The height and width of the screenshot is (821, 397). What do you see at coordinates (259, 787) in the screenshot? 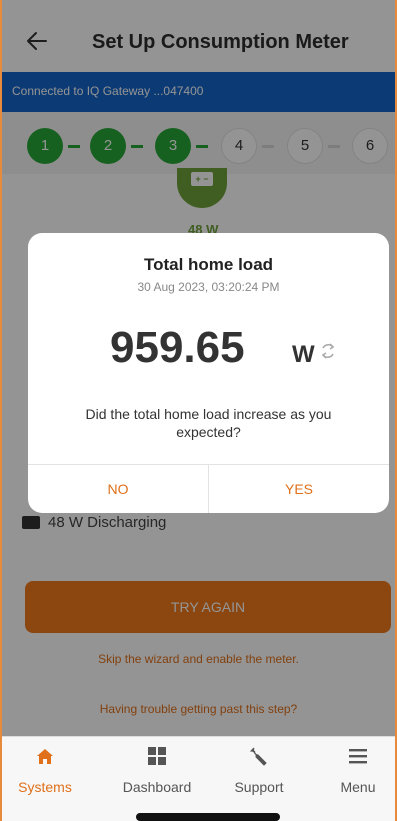
I see `nav-label: Support` at bounding box center [259, 787].